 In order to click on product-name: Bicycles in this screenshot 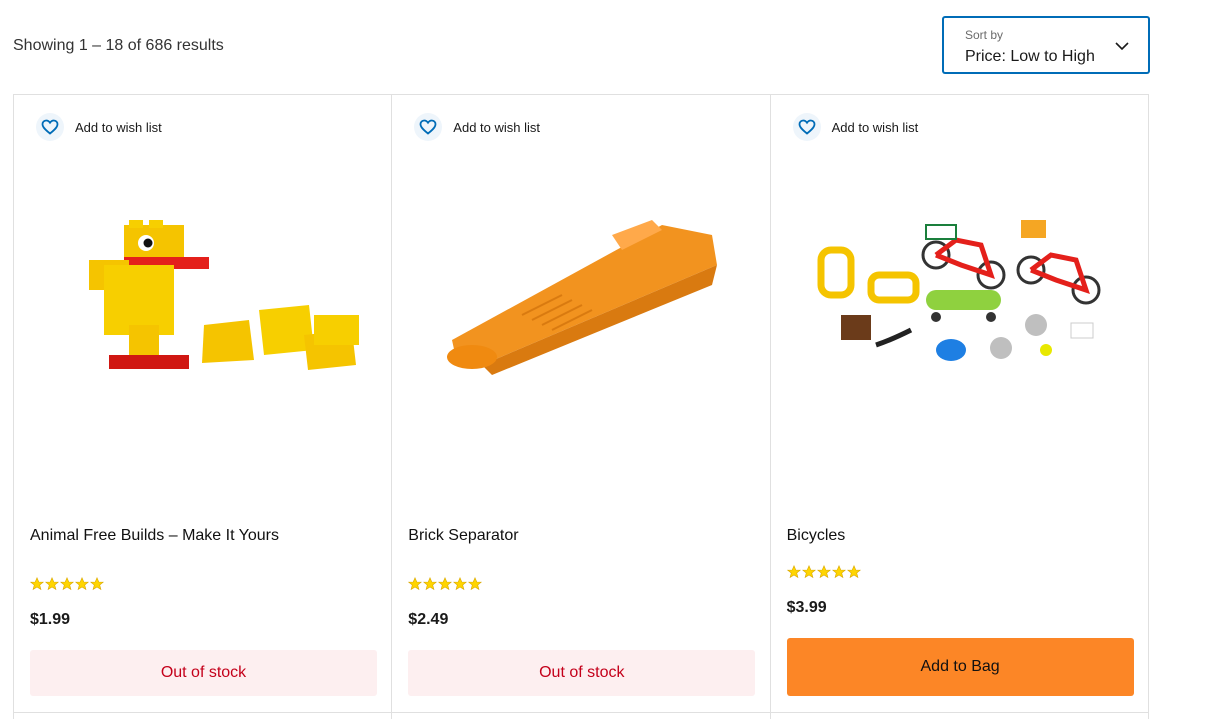, I will do `click(816, 536)`.